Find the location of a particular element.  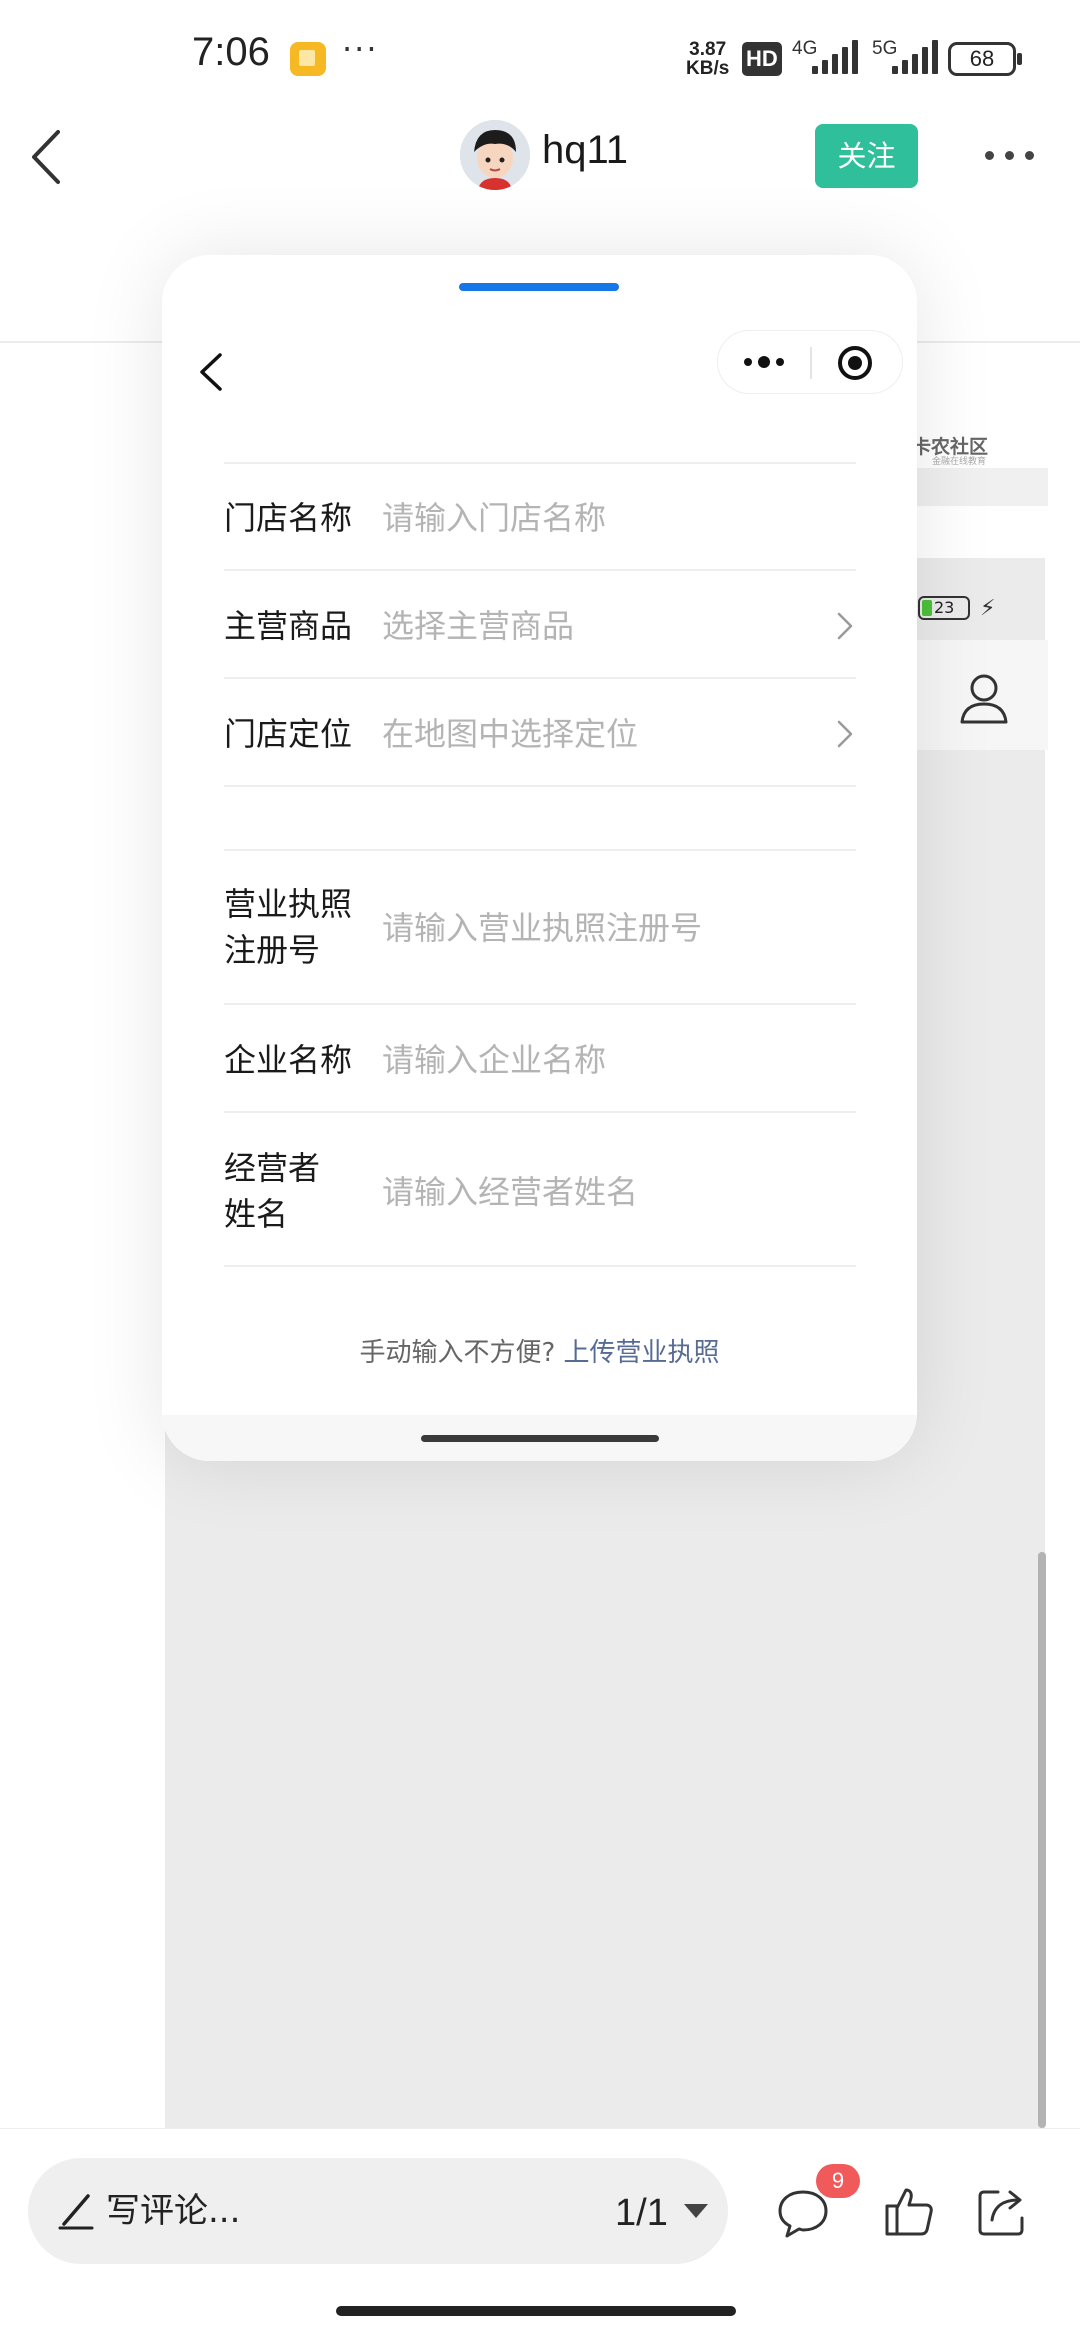

home-indicator is located at coordinates (536, 2311).